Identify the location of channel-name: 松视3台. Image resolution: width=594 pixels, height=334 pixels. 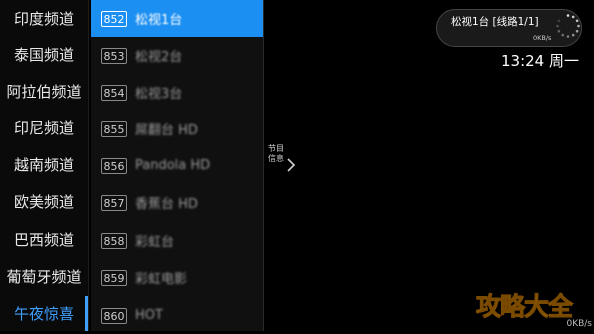
(159, 94).